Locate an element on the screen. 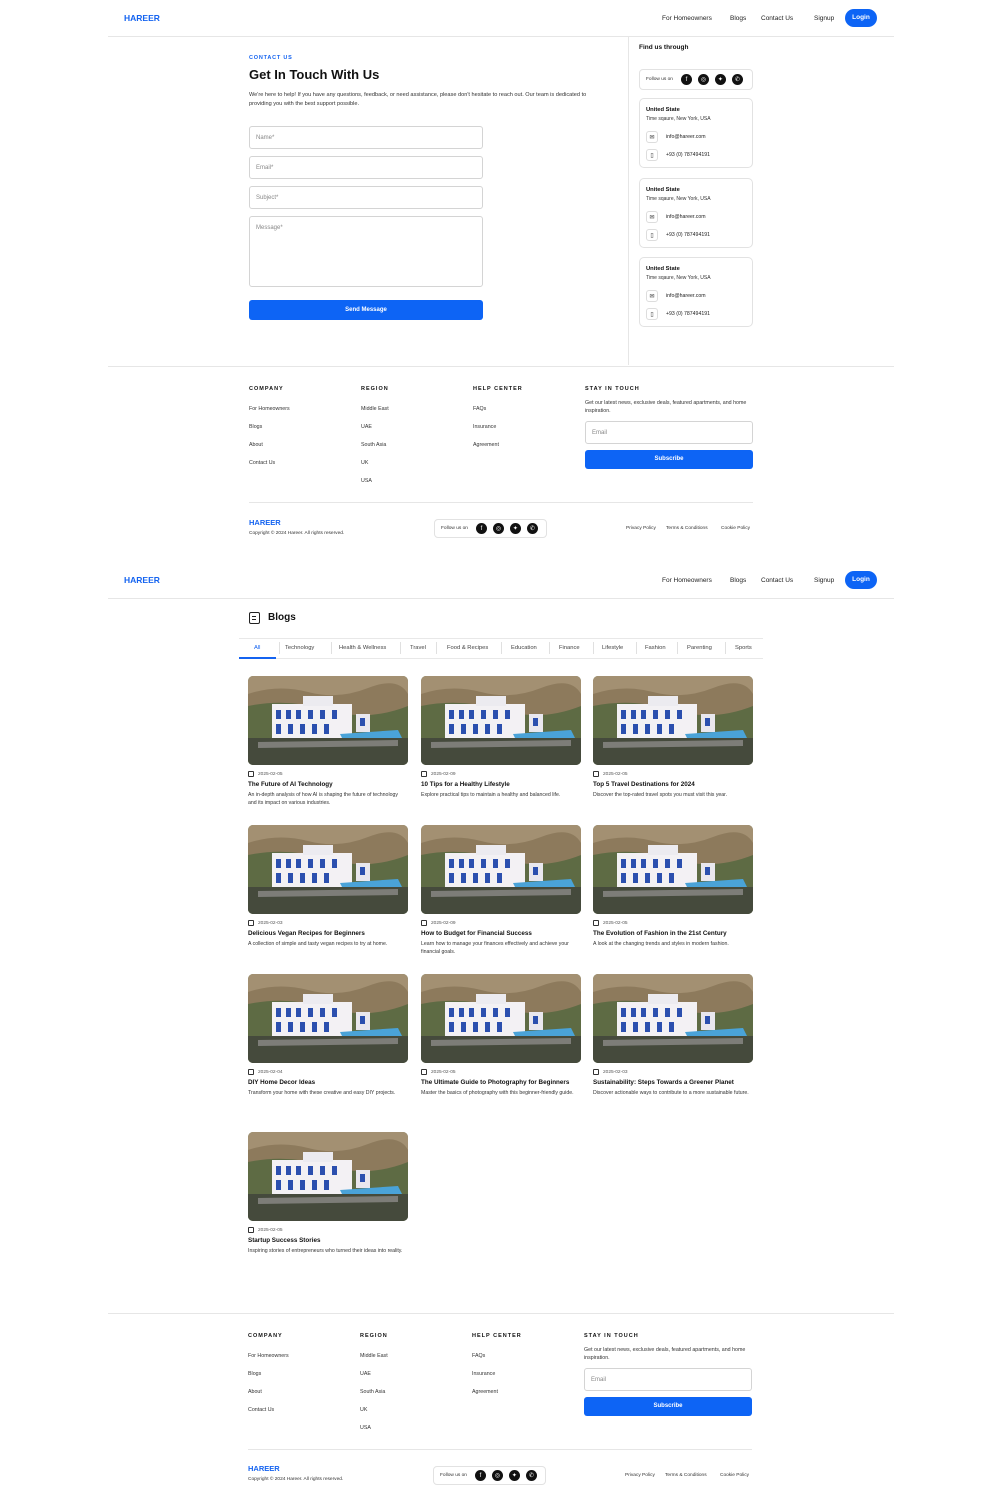 The height and width of the screenshot is (1500, 1000). footer-link: FAQs is located at coordinates (479, 409).